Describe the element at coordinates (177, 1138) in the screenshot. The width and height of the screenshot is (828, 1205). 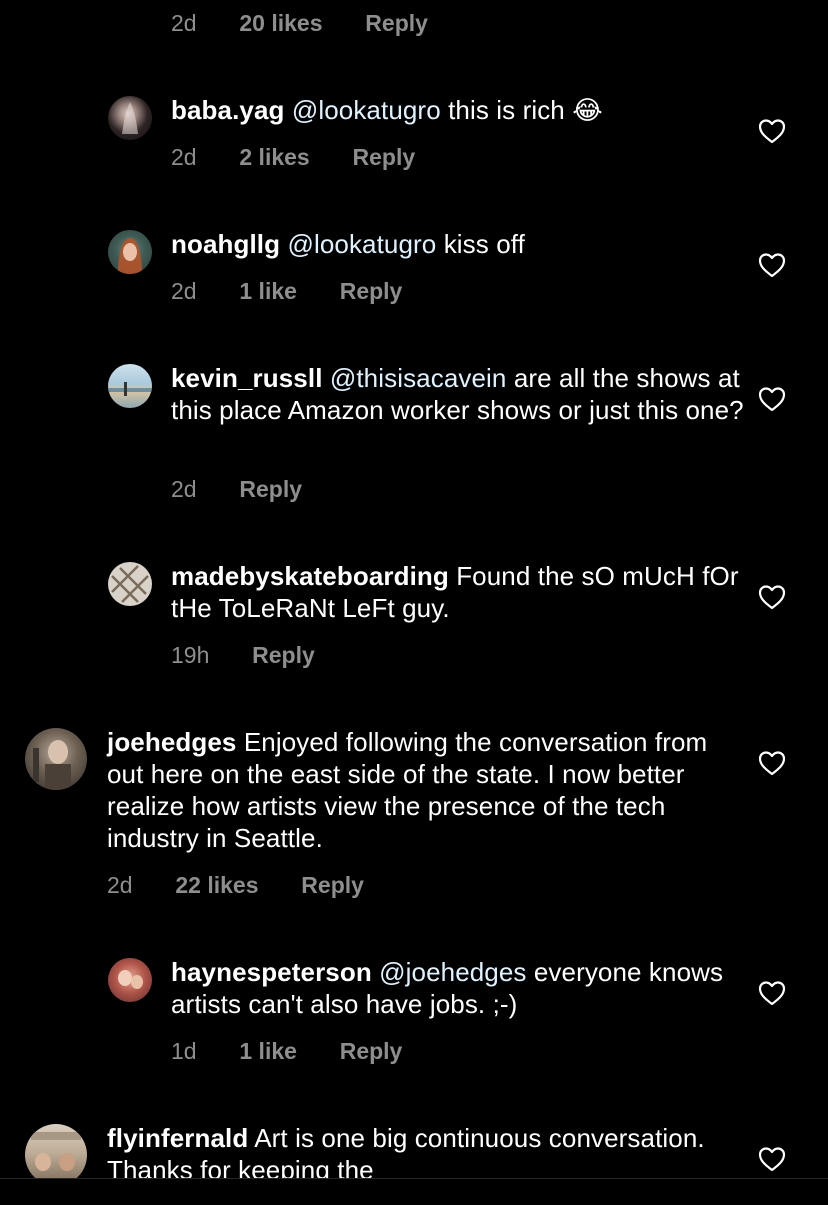
I see `comment-username: flyinfernald` at that location.